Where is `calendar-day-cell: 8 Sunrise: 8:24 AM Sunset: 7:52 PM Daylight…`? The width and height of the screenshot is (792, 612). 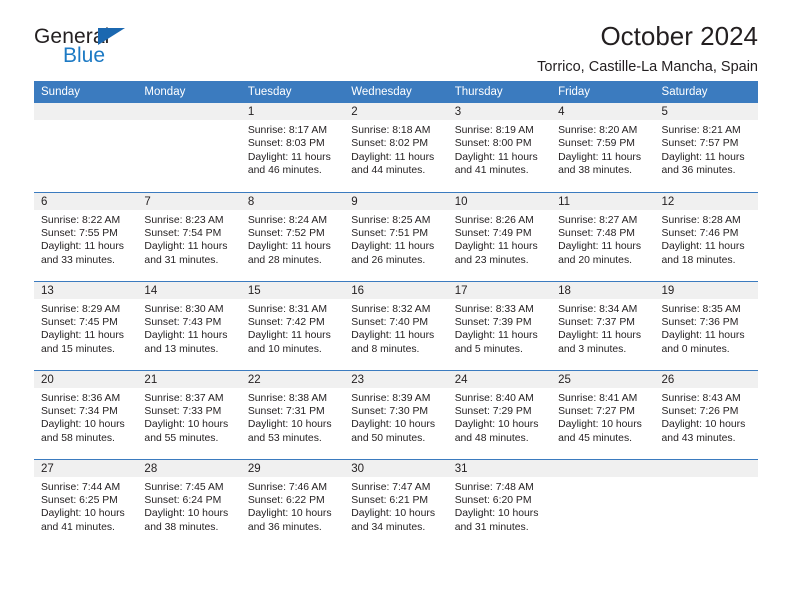
calendar-day-cell: 8 Sunrise: 8:24 AM Sunset: 7:52 PM Daylight… is located at coordinates (292, 236).